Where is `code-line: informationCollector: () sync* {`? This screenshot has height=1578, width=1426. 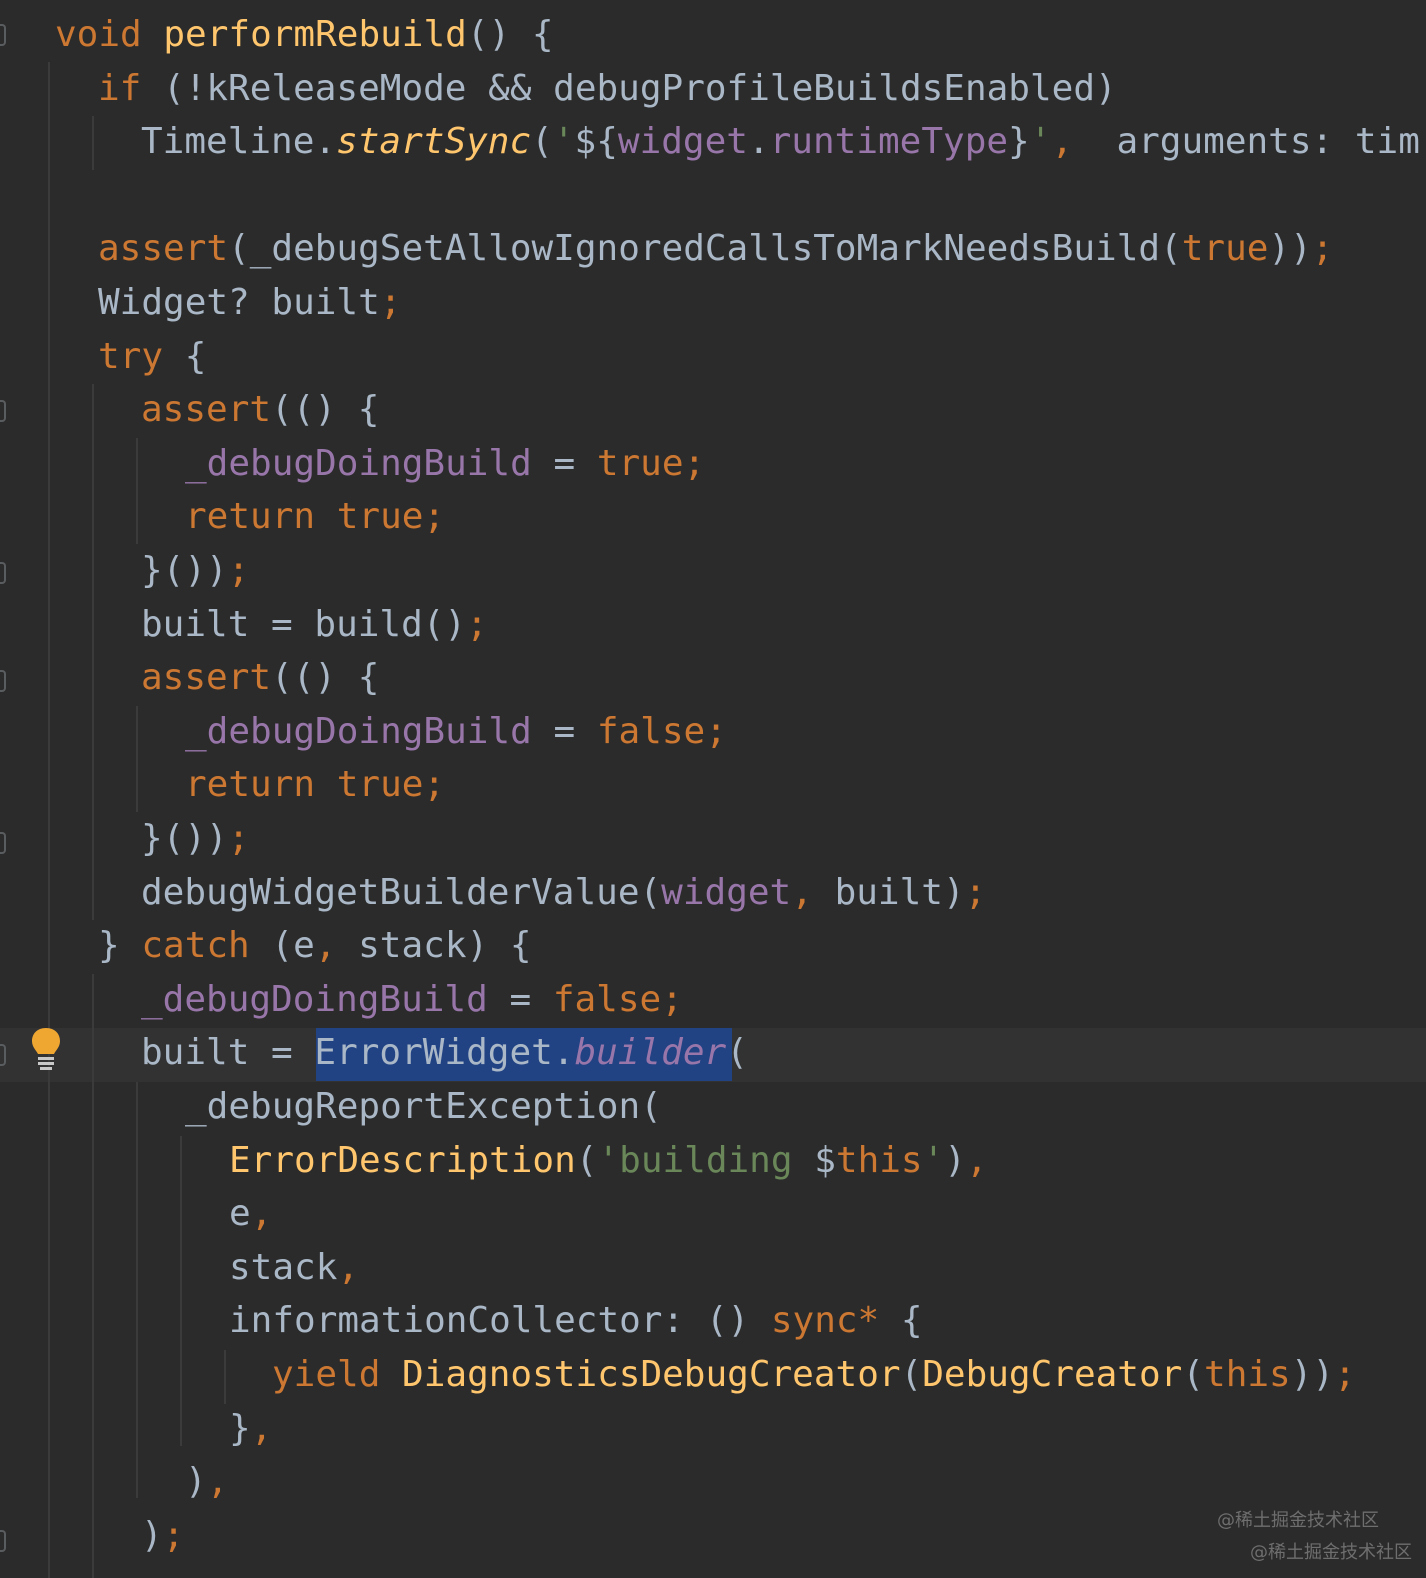 code-line: informationCollector: () sync* { is located at coordinates (576, 1321).